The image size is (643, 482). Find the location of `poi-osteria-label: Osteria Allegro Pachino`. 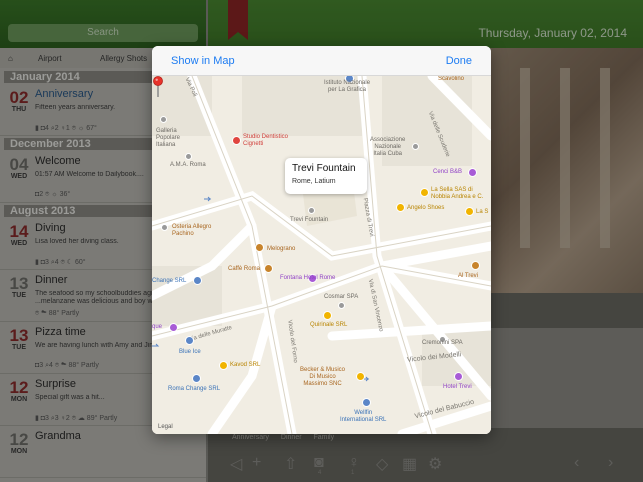

poi-osteria-label: Osteria Allegro Pachino is located at coordinates (192, 230).